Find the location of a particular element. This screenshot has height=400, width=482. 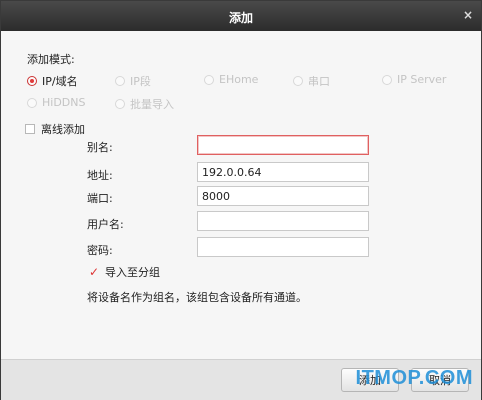

radio-ip-domain: IP/域名 is located at coordinates (52, 81).